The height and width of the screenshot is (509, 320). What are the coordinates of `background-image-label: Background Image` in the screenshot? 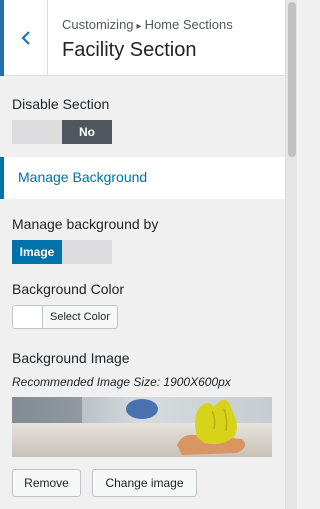 It's located at (71, 358).